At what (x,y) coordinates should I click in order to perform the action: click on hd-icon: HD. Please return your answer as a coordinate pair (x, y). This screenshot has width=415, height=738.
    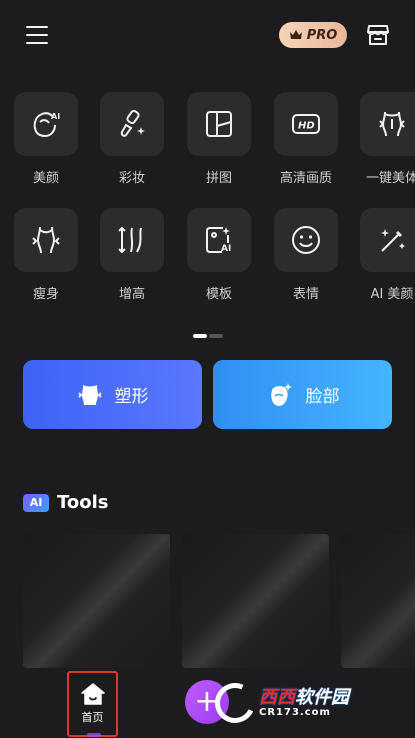
    Looking at the image, I should click on (306, 124).